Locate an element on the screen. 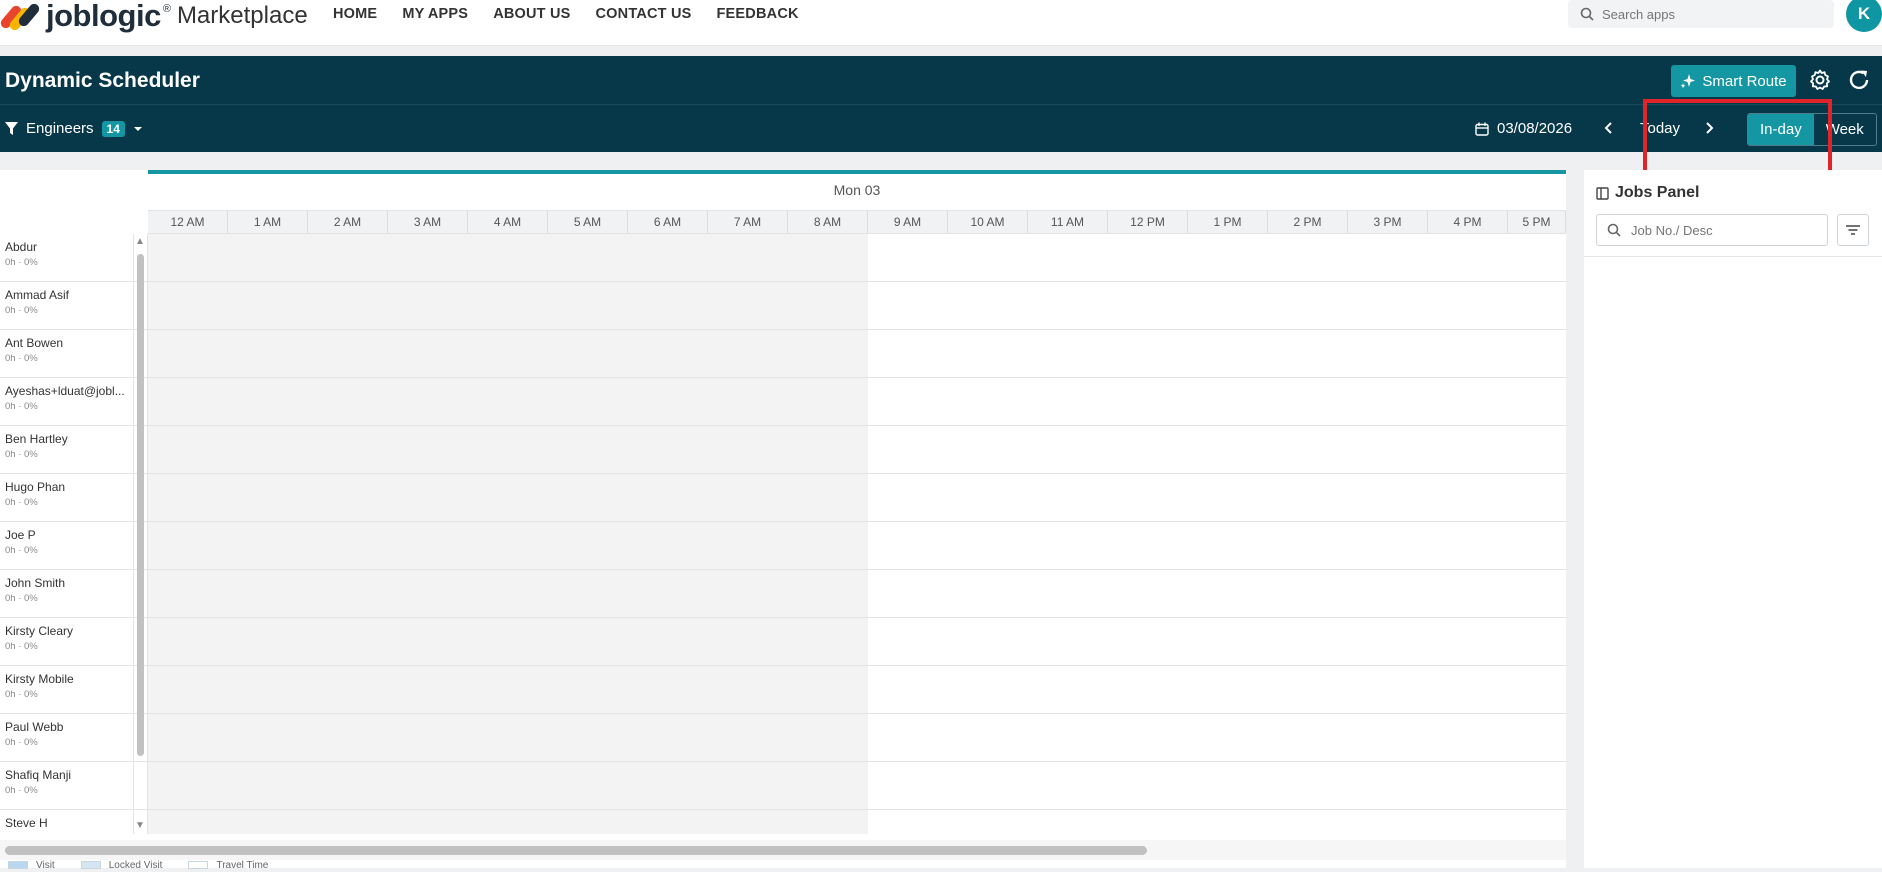 The image size is (1882, 872). nav-my-apps: MY APPS is located at coordinates (435, 14).